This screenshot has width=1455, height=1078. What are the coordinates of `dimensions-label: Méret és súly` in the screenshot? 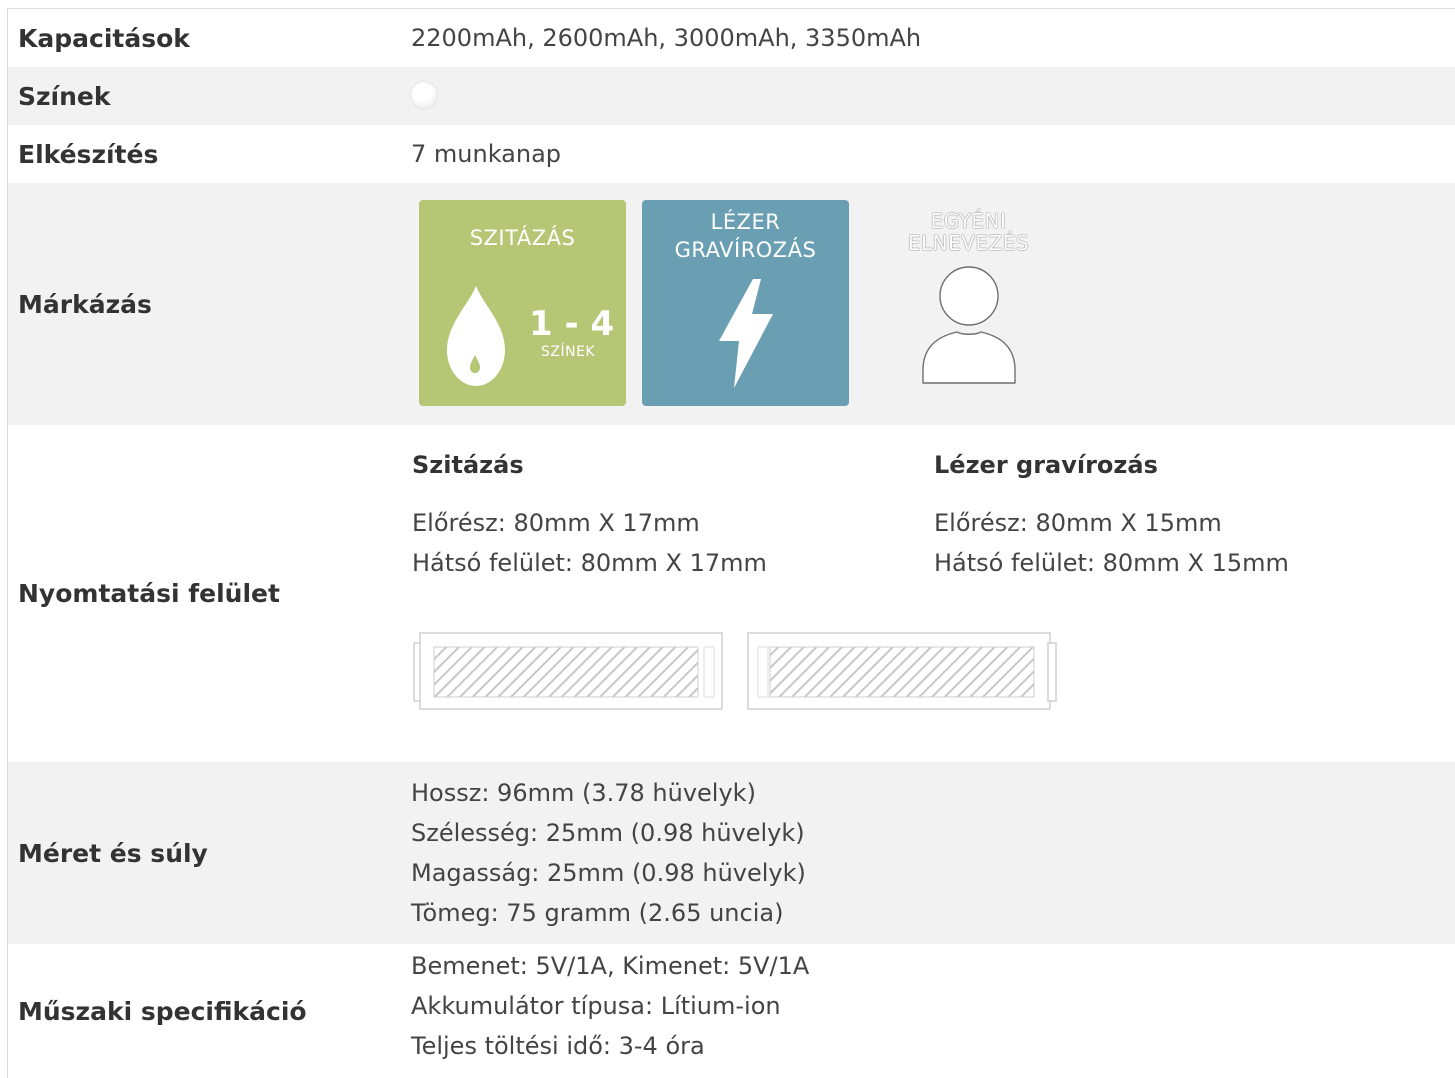 It's located at (113, 853).